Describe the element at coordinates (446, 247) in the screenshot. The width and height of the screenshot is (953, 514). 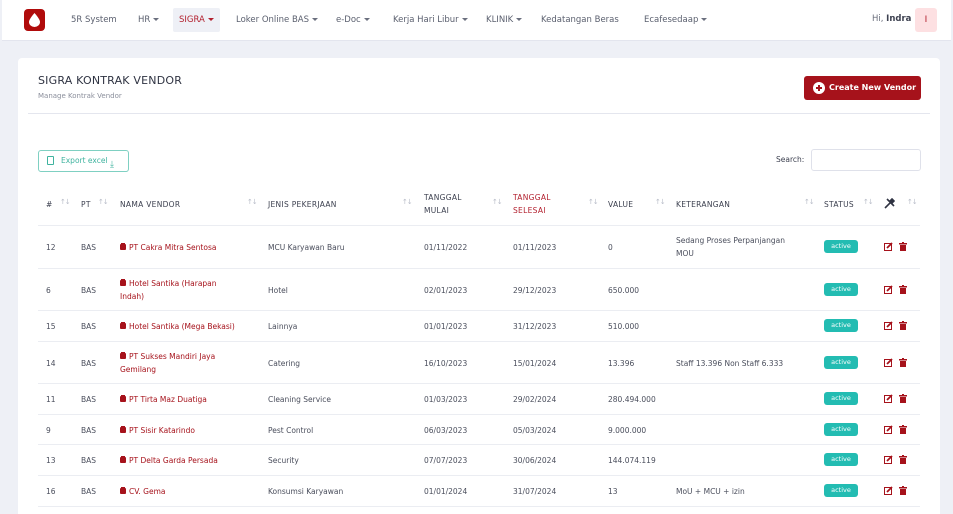
I see `cell-start-date: 01/11/2022` at that location.